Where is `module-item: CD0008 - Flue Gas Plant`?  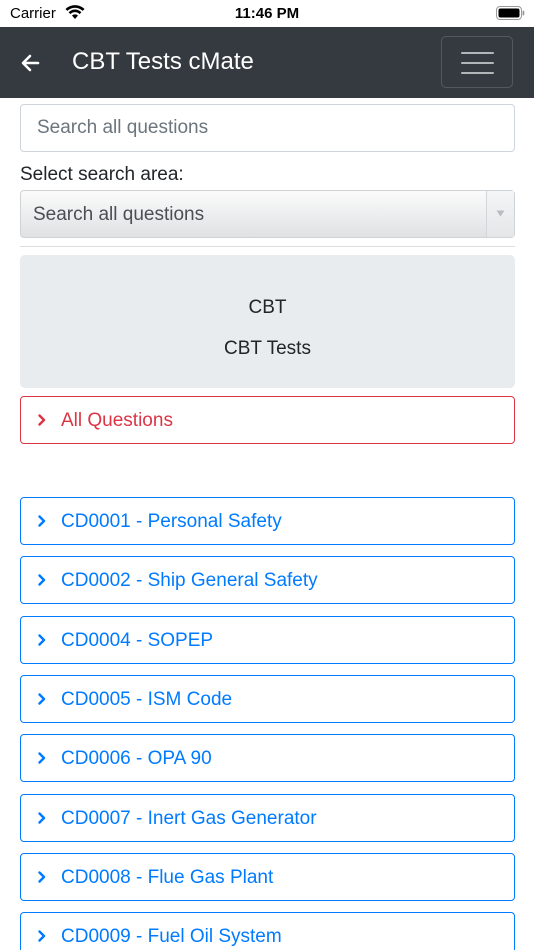 module-item: CD0008 - Flue Gas Plant is located at coordinates (267, 877).